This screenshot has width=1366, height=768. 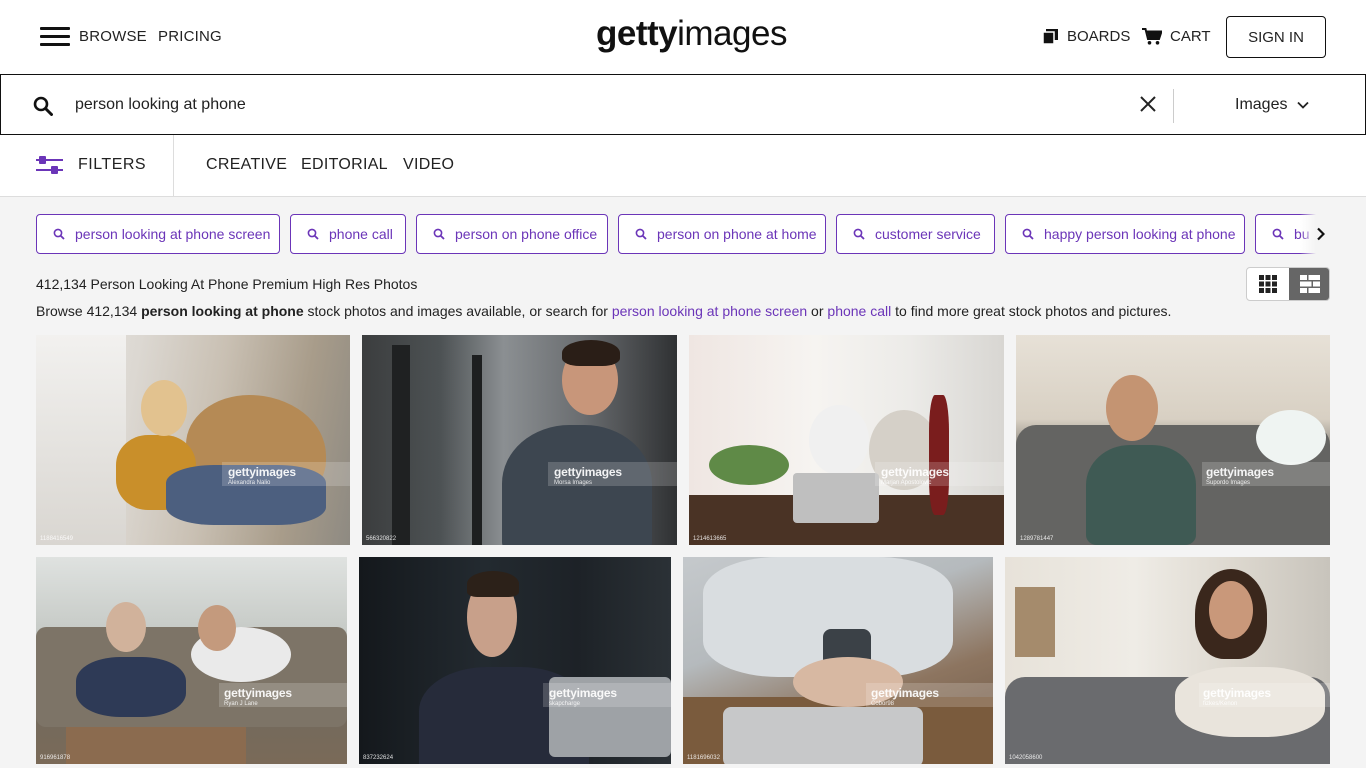 I want to click on media-type-select: Images, so click(x=1272, y=105).